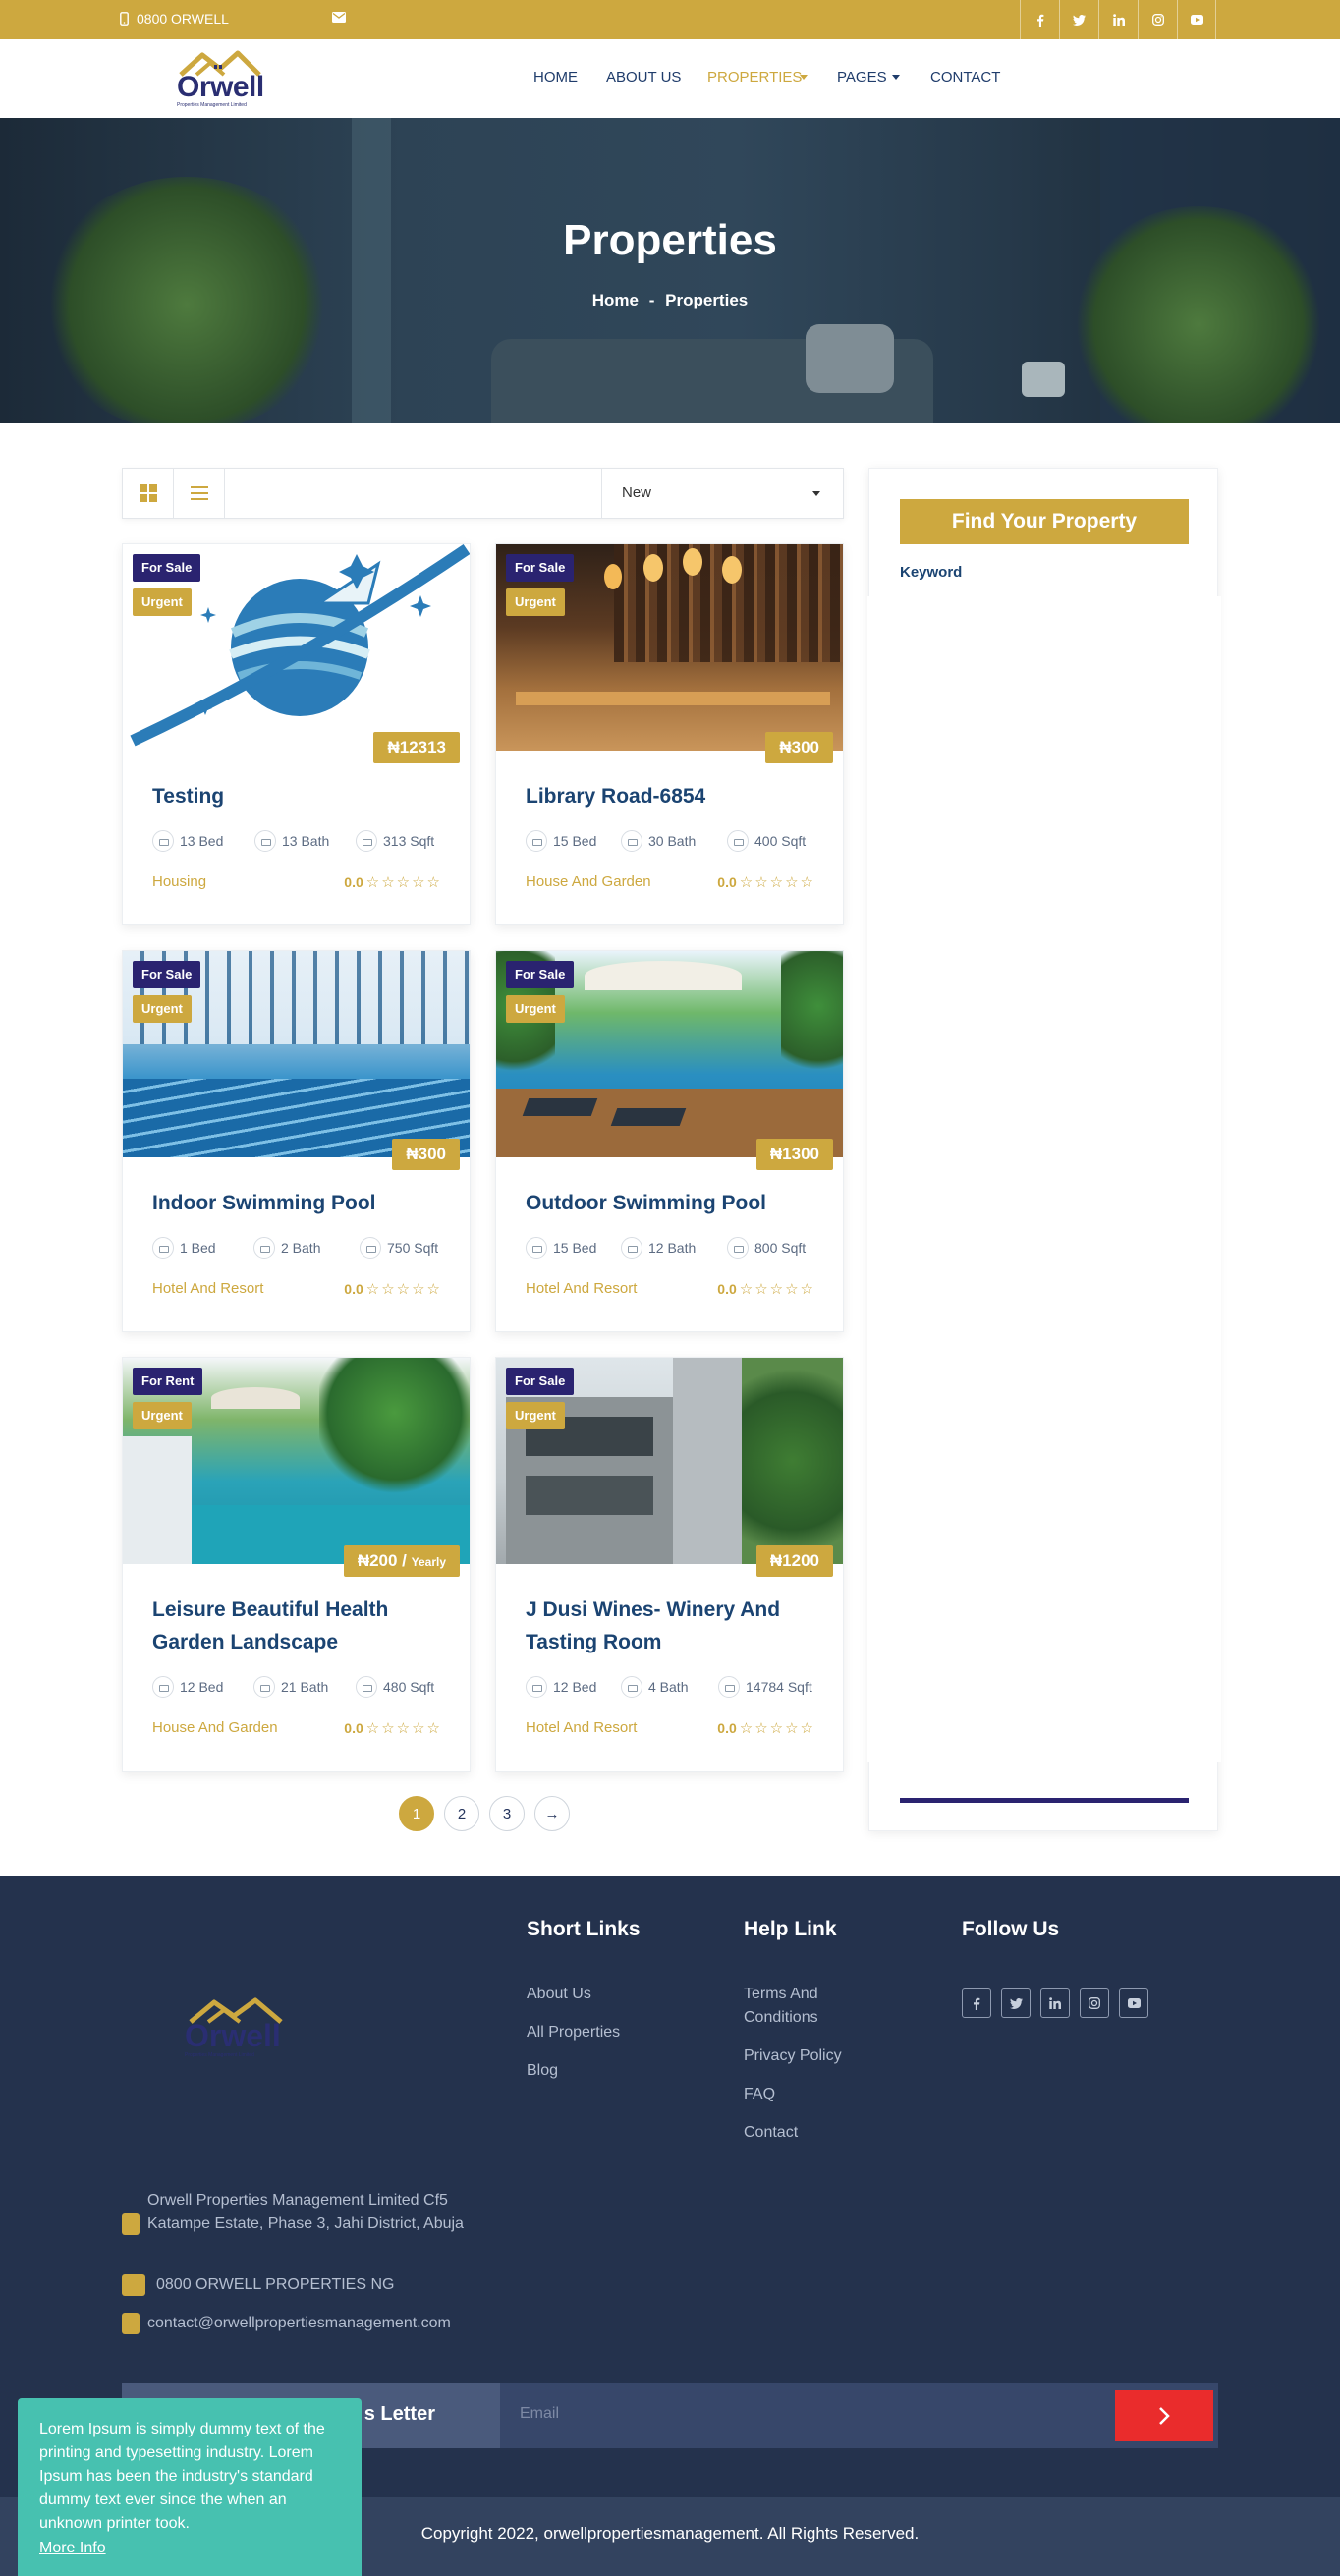  What do you see at coordinates (555, 77) in the screenshot?
I see `nav-home: HOME` at bounding box center [555, 77].